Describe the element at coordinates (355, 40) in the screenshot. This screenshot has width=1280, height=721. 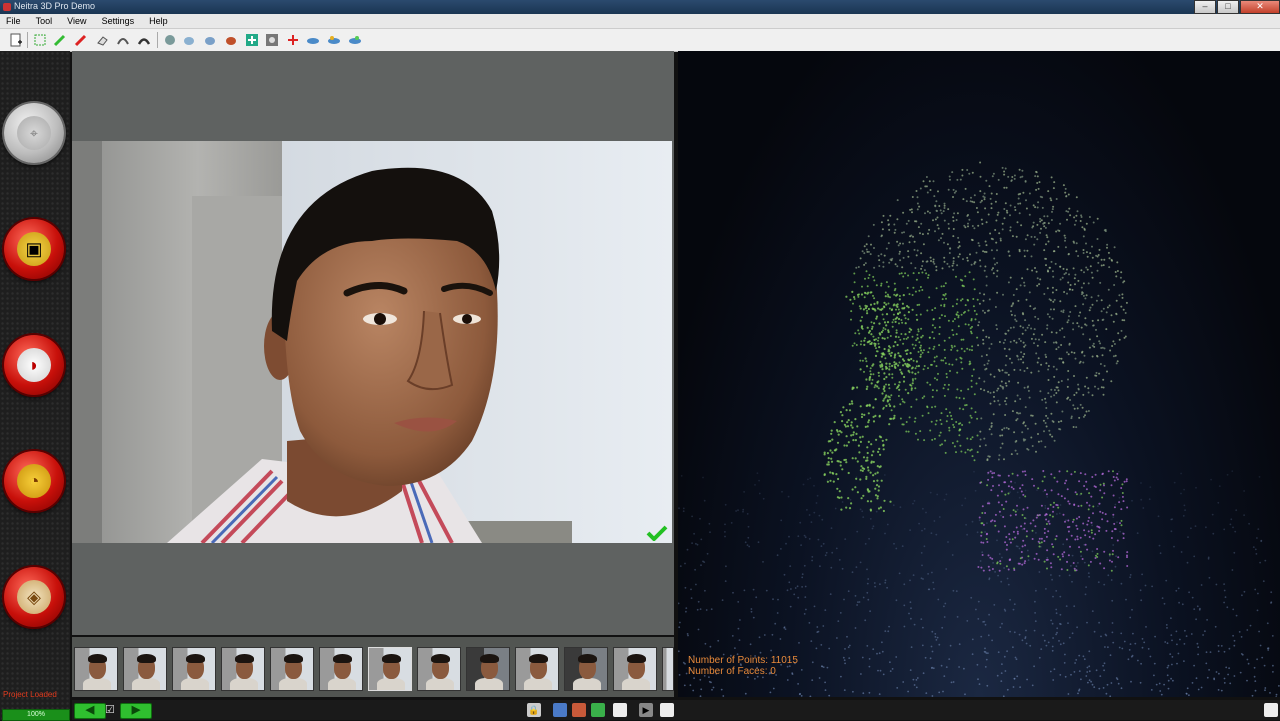
I see `fish3-icon` at that location.